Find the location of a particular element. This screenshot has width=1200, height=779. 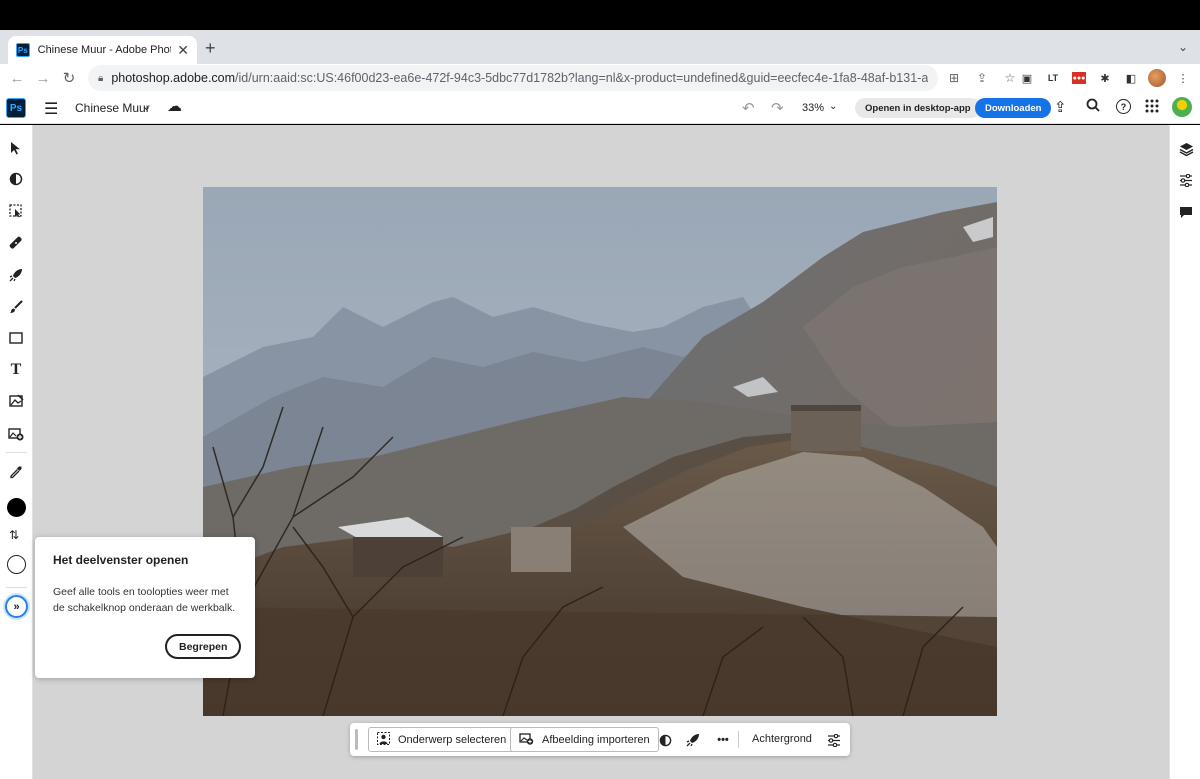

place-image-tool-icon is located at coordinates (16, 401).